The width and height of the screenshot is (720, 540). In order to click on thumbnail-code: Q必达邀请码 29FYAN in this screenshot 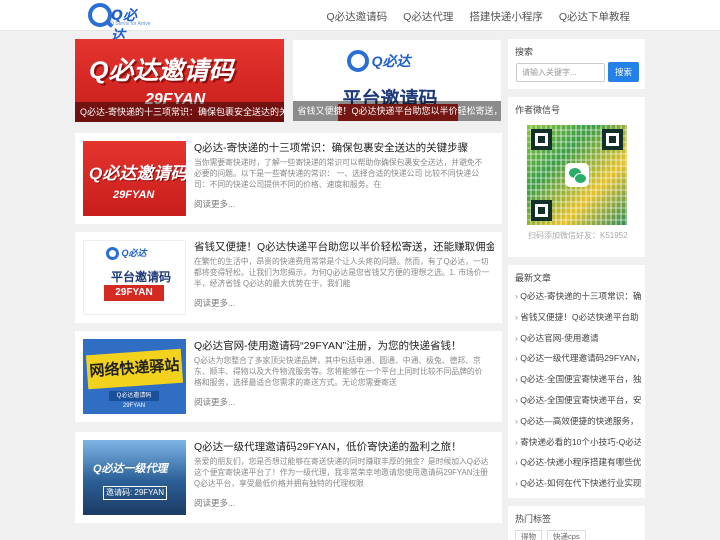, I will do `click(134, 400)`.